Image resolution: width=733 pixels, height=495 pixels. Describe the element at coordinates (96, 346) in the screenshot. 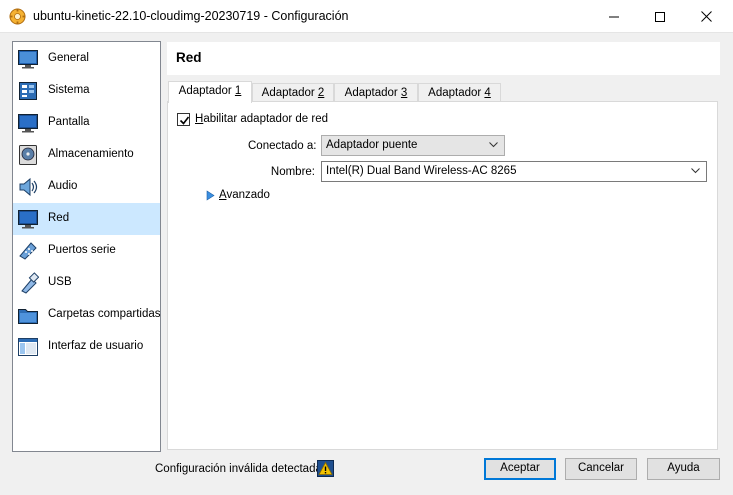

I see `sidebar-item-label: Interfaz de usuario` at that location.